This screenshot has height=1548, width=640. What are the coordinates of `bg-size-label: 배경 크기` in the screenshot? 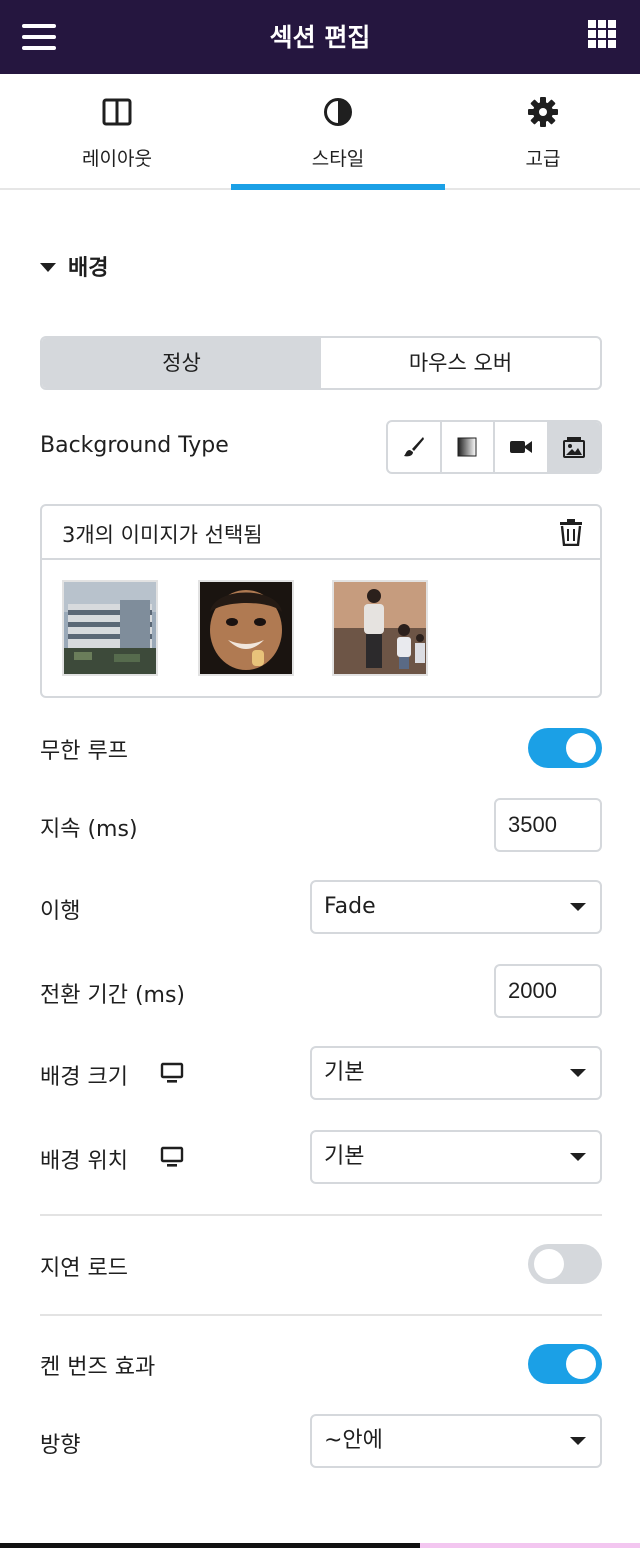 It's located at (84, 1077).